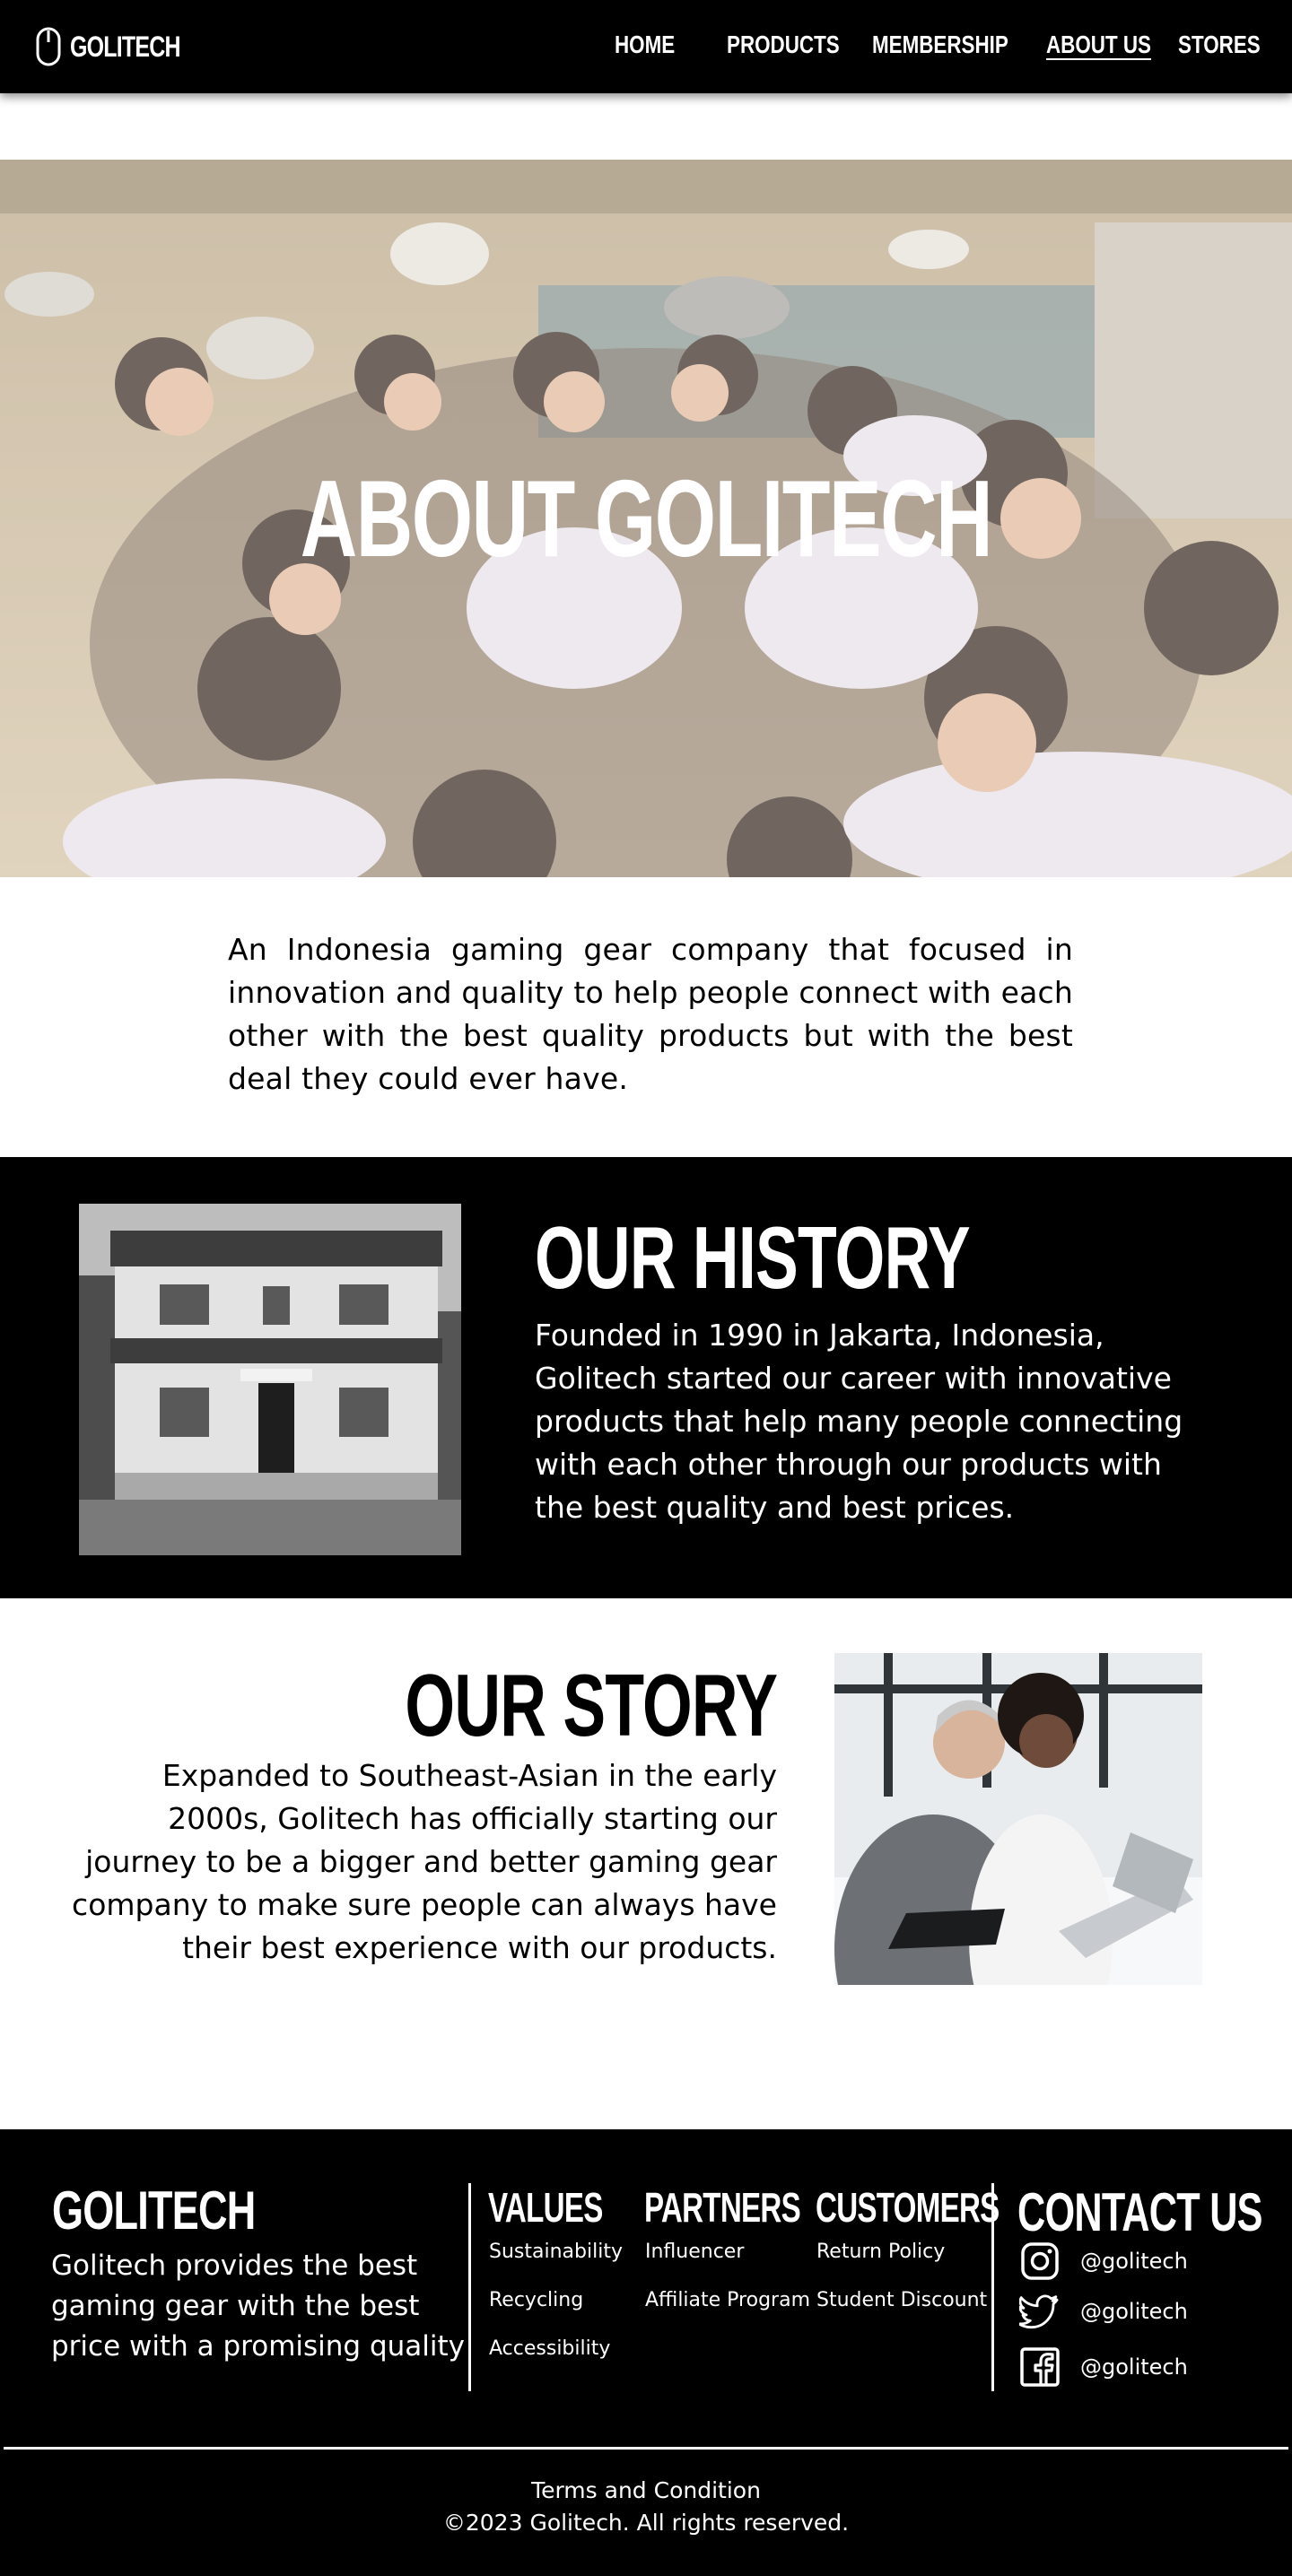  I want to click on history-title: OUR HISTORY, so click(753, 1257).